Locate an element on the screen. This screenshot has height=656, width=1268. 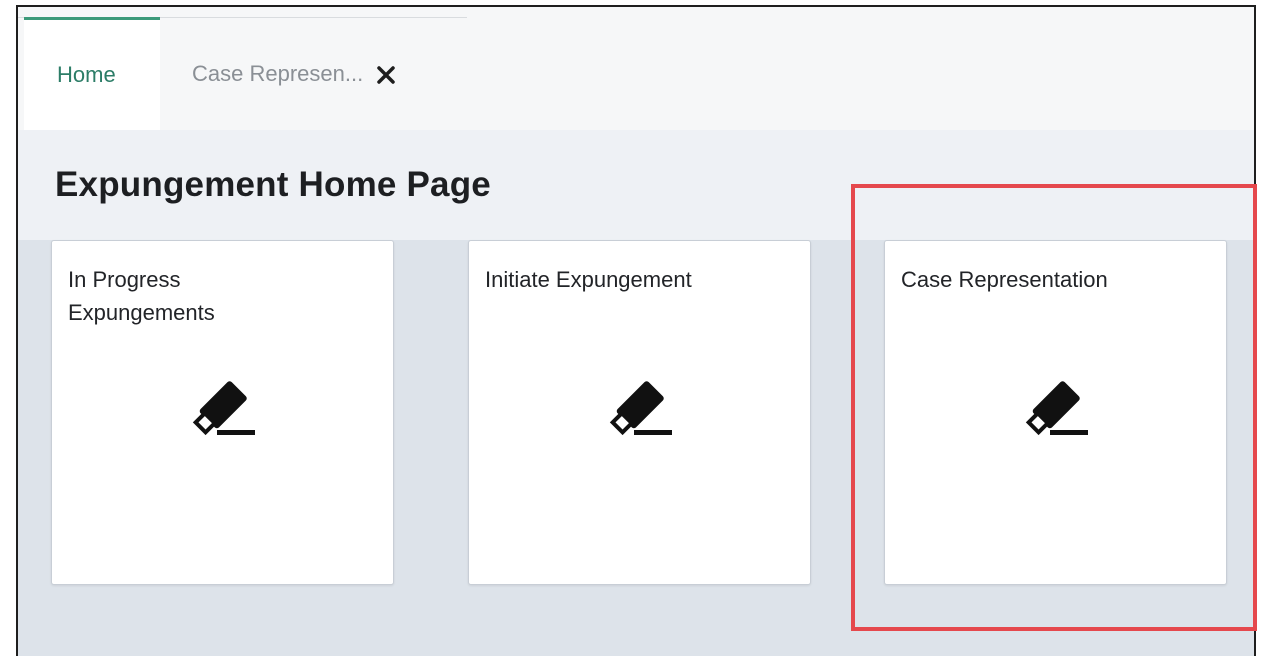
page-title: Expungement Home Page is located at coordinates (273, 184).